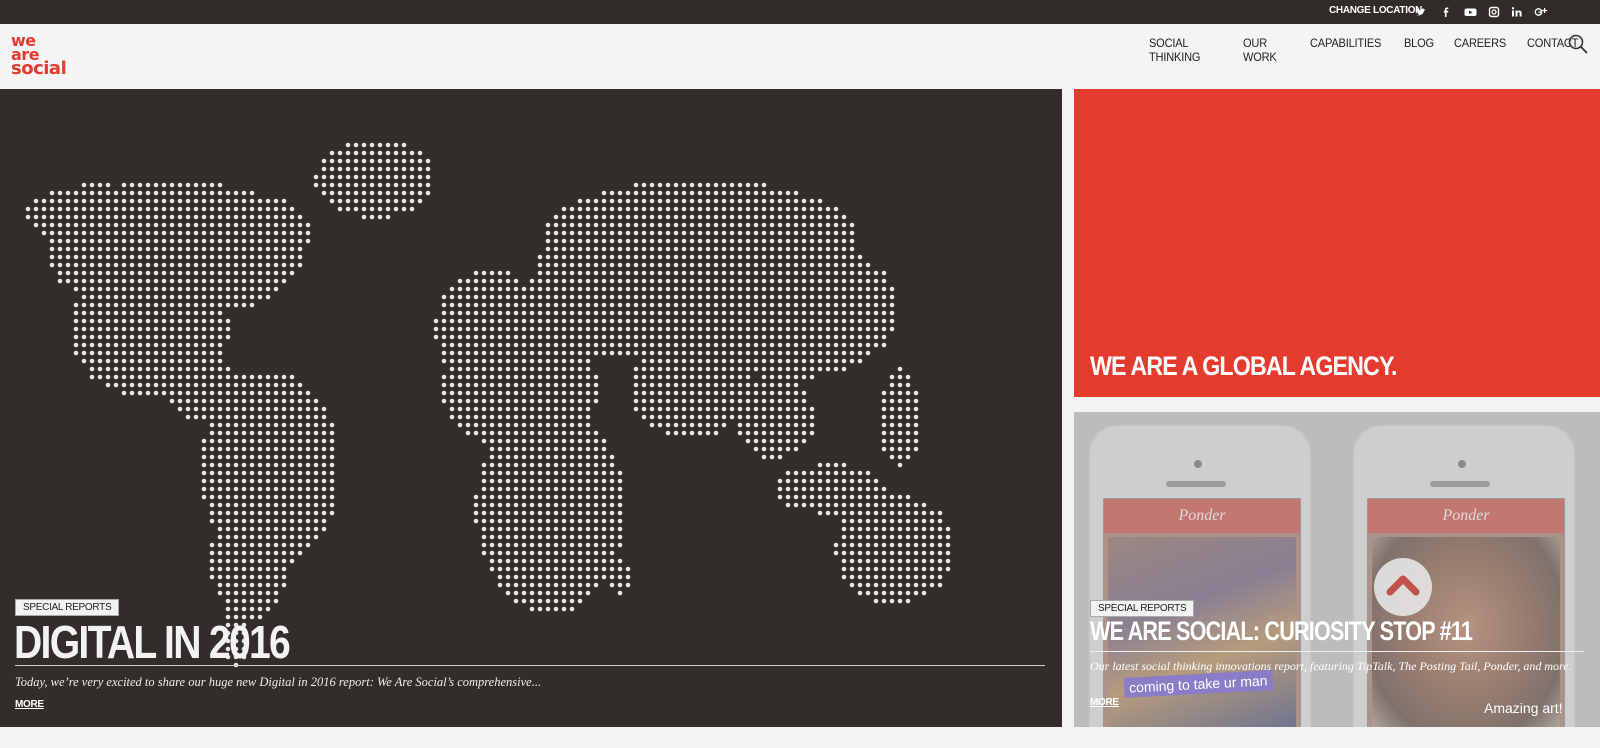  I want to click on logo-line-3: social, so click(39, 68).